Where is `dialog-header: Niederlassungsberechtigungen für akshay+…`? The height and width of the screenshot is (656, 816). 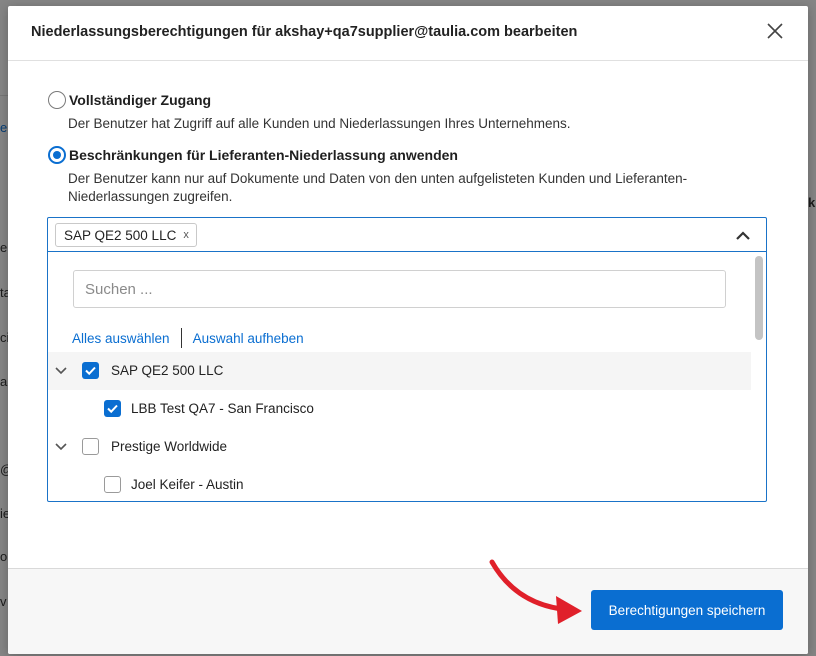 dialog-header: Niederlassungsberechtigungen für akshay+… is located at coordinates (408, 33).